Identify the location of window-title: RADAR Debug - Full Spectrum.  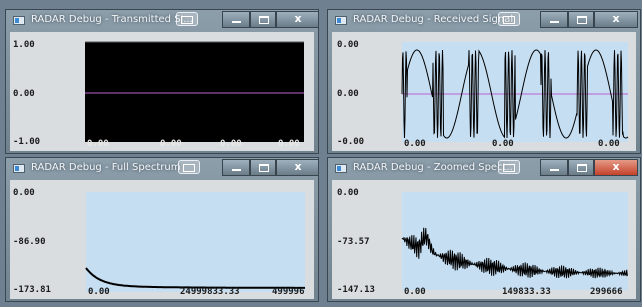
(106, 167).